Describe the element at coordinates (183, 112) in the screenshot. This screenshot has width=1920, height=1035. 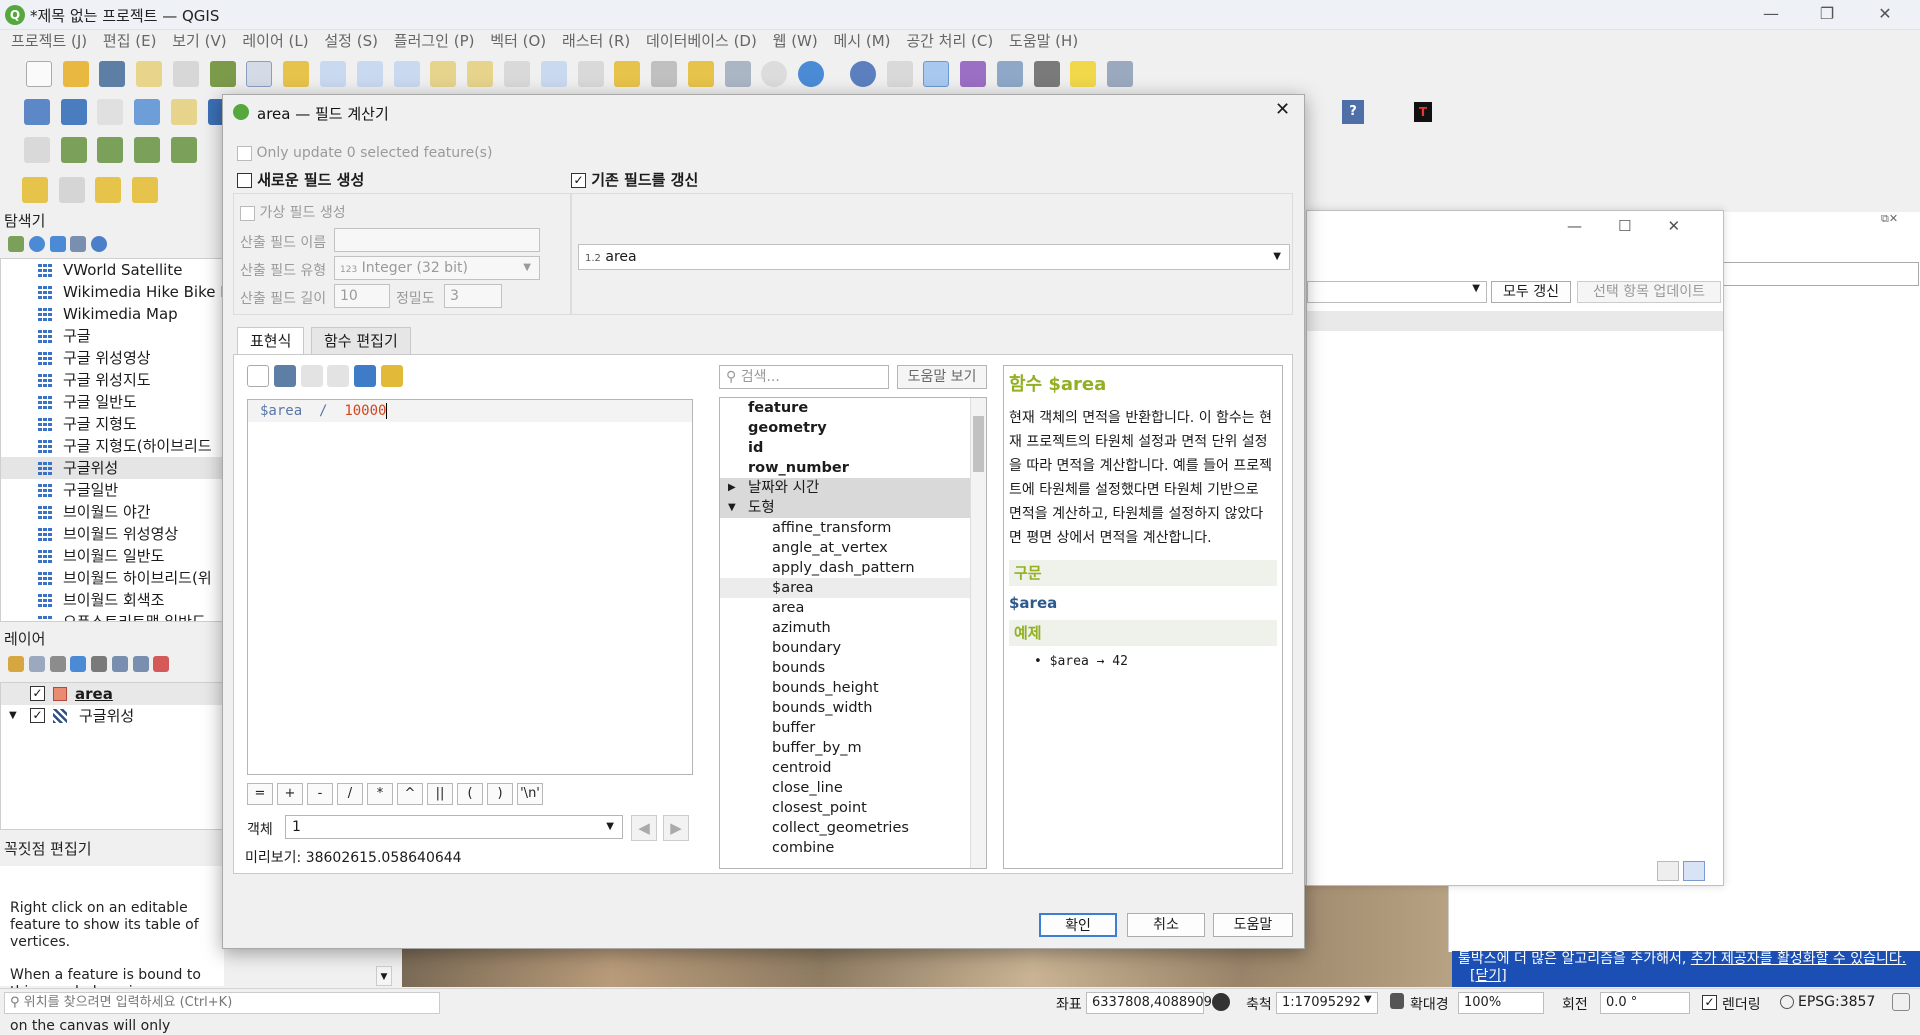
I see `add-delimited-icon` at that location.